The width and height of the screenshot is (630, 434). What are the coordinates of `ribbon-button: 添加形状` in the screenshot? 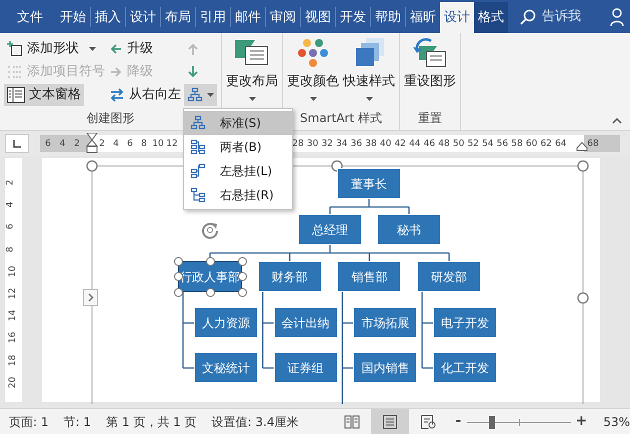 It's located at (51, 49).